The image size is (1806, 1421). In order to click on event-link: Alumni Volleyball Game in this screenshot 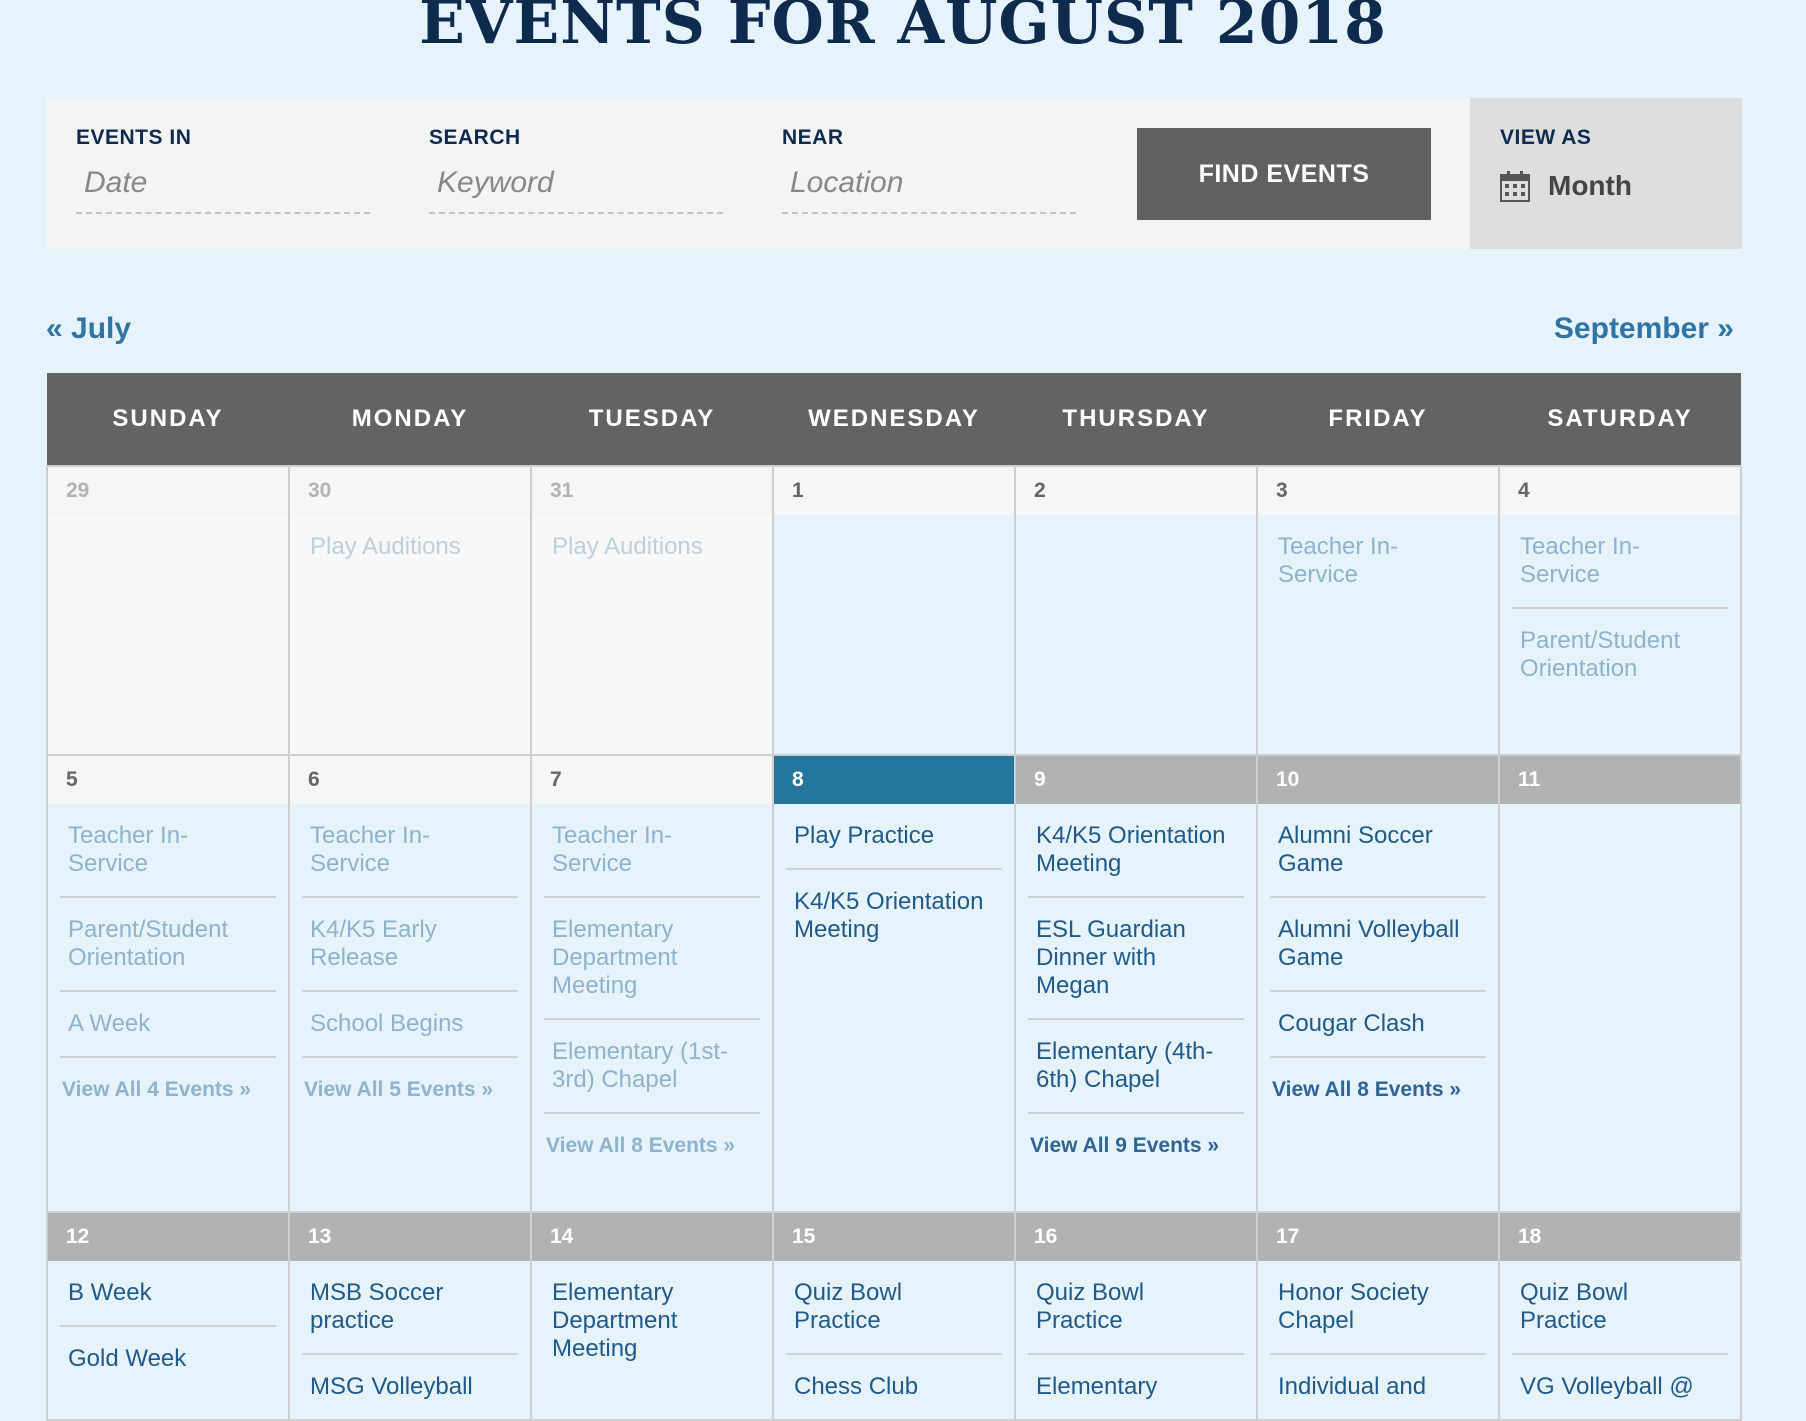, I will do `click(1378, 945)`.